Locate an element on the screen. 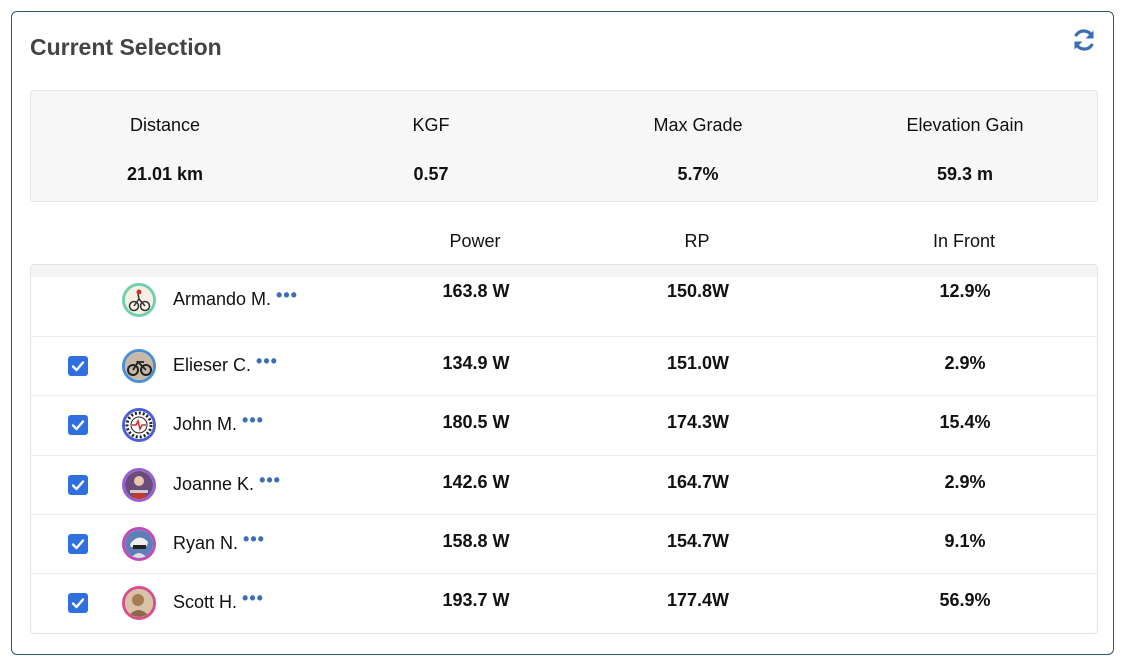  panel-title: Current Selection is located at coordinates (126, 47).